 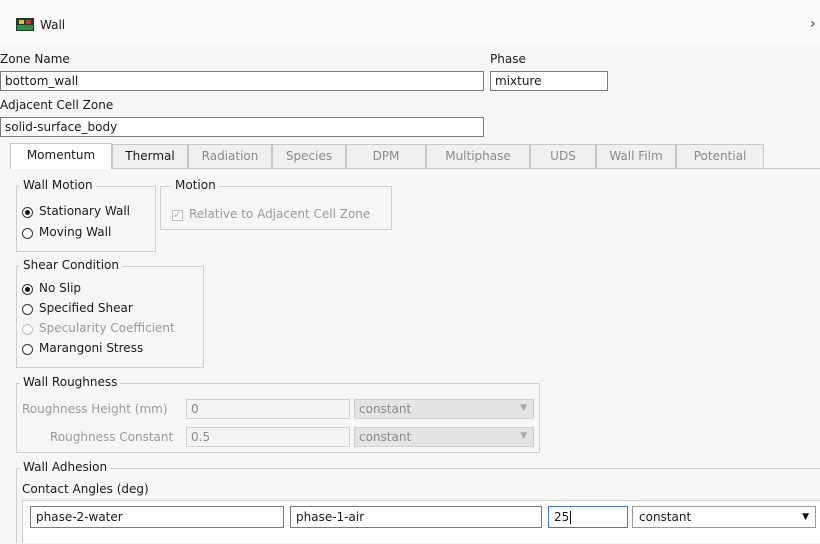 I want to click on no-slip-radio, so click(x=27, y=289).